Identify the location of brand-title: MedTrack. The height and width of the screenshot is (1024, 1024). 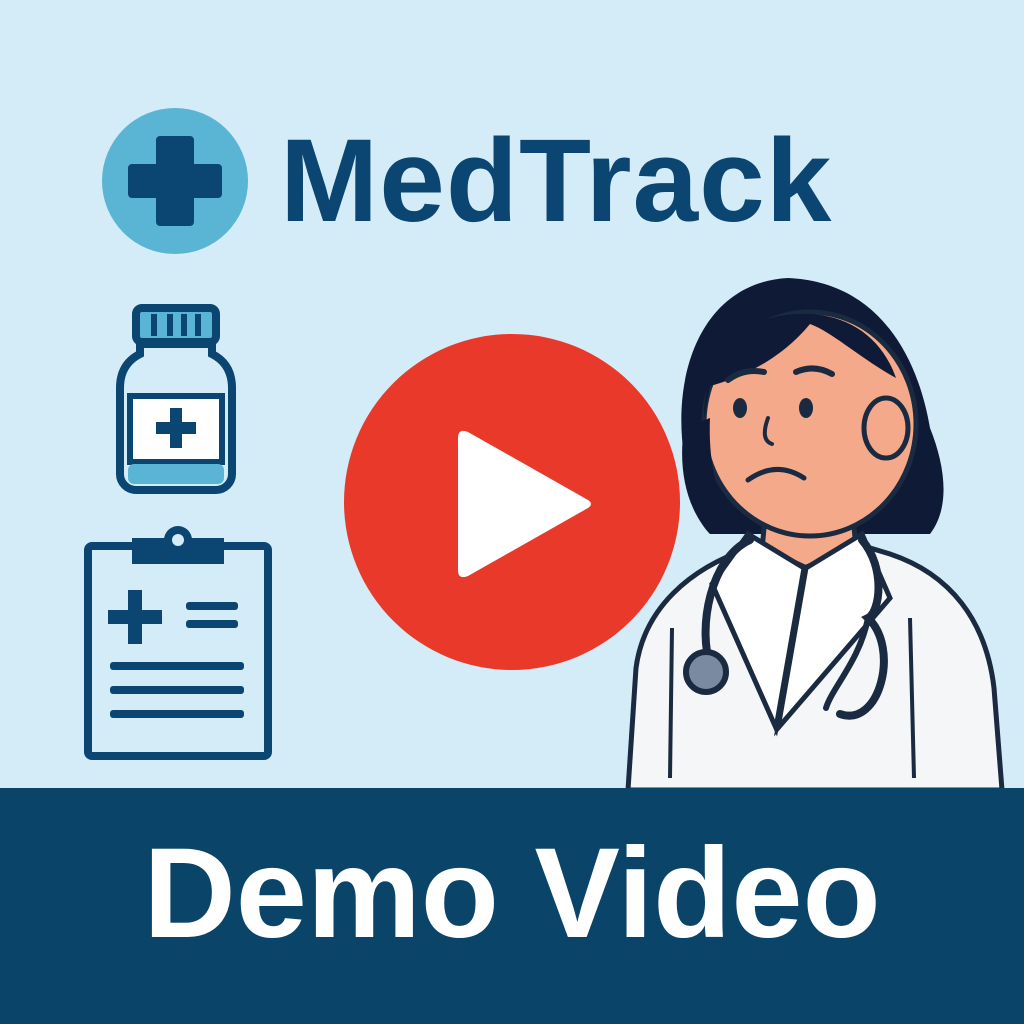
(556, 181).